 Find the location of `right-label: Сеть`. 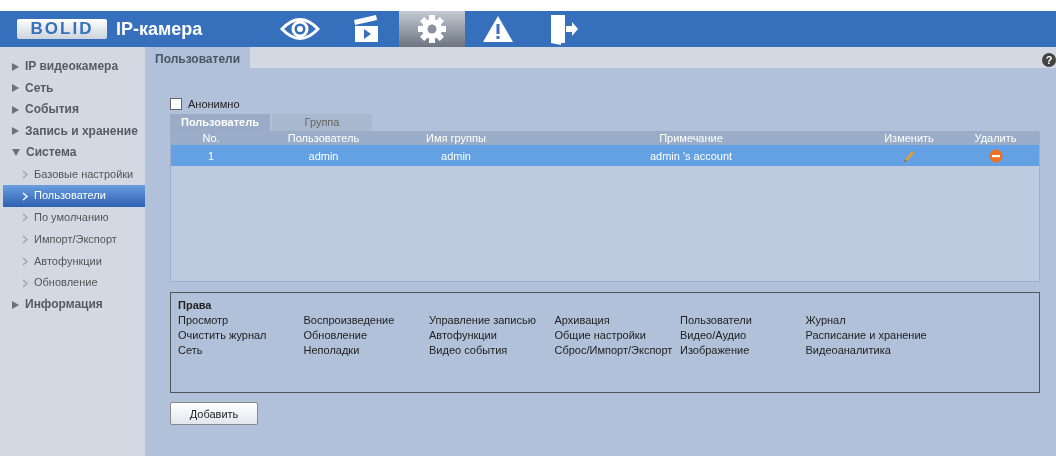

right-label: Сеть is located at coordinates (191, 350).